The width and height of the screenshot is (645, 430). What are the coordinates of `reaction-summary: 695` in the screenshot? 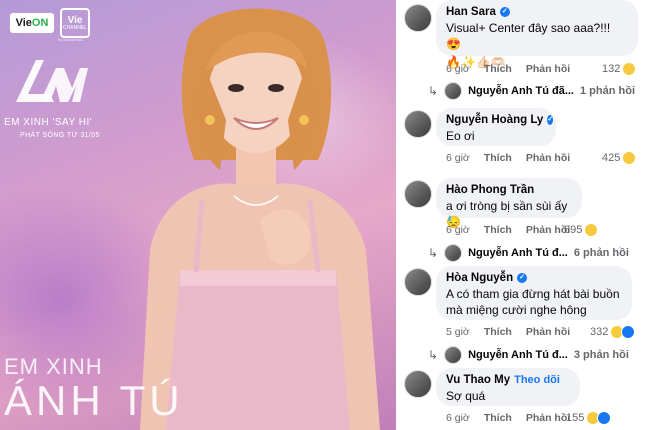 It's located at (581, 230).